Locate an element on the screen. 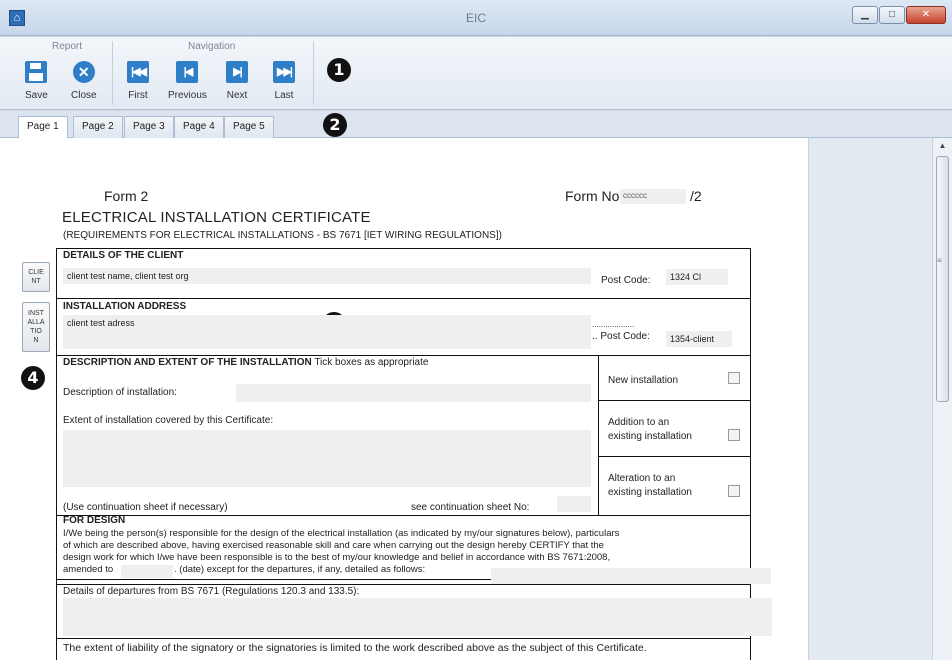 The image size is (952, 660). next-icon: ▶| is located at coordinates (237, 72).